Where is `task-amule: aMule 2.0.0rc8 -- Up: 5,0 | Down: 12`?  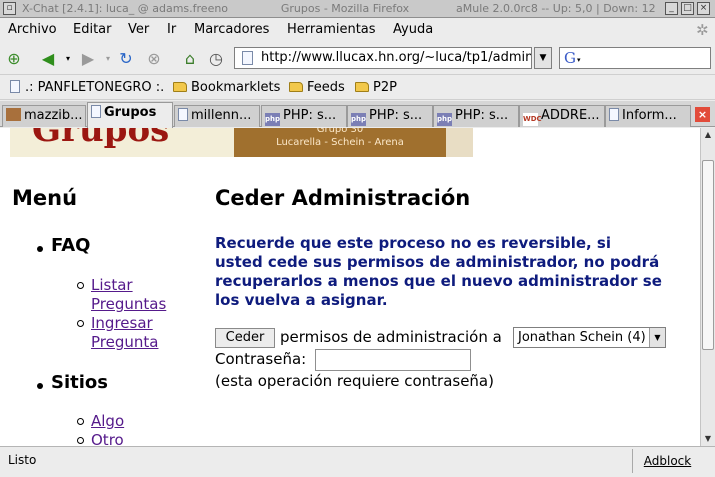 task-amule: aMule 2.0.0rc8 -- Up: 5,0 | Down: 12 is located at coordinates (557, 9).